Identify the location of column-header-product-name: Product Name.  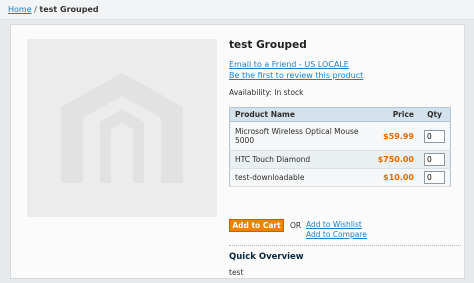
(301, 114).